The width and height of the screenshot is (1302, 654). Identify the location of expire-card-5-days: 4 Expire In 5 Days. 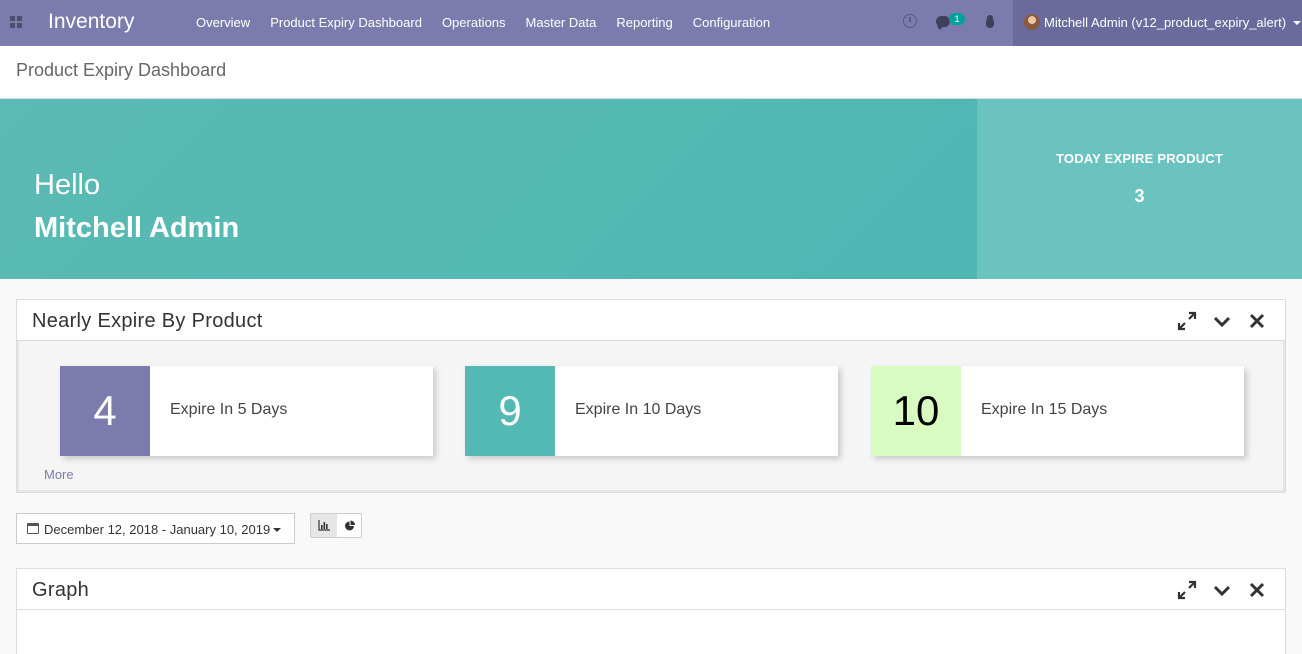
(246, 411).